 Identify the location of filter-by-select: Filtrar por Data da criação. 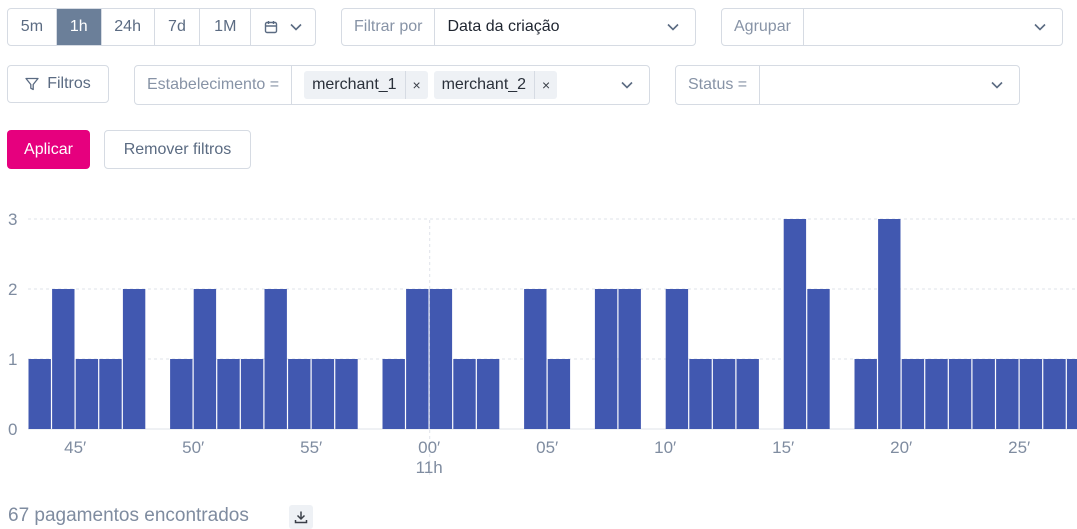
(518, 27).